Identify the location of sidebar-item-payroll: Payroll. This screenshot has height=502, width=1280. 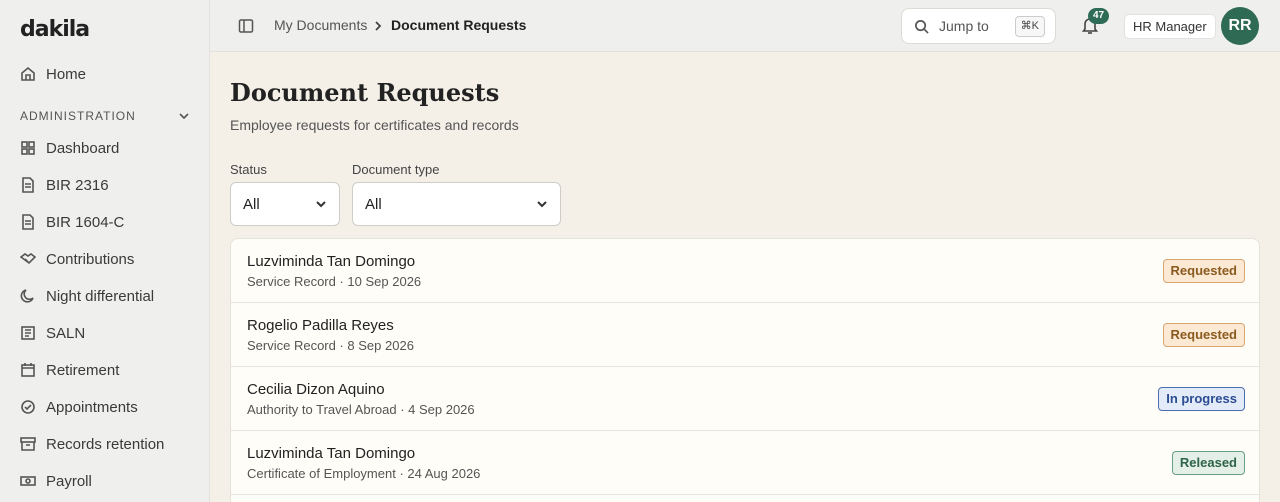
(56, 481).